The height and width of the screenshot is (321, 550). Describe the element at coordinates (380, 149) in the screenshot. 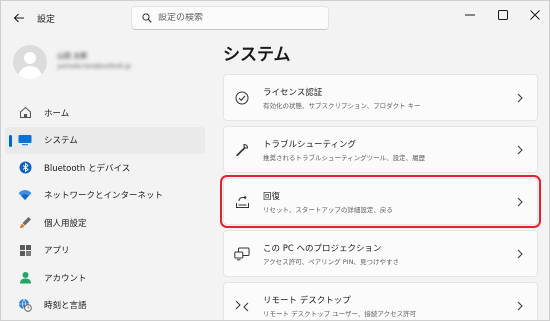

I see `troubleshoot-card: トラブルシューティング 推奨されるトラブルシューティングツール、設定、履歴` at that location.